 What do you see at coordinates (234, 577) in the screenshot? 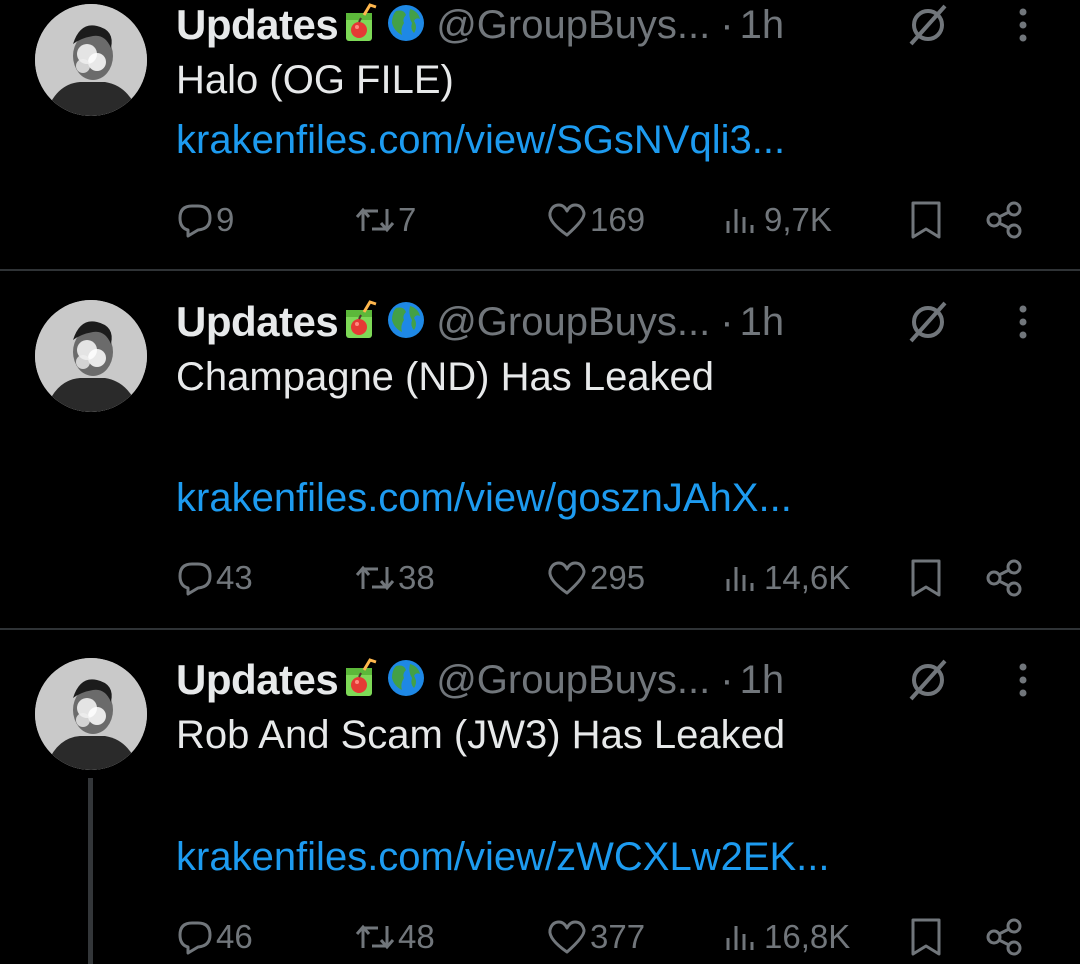
I see `reply-count: 43` at bounding box center [234, 577].